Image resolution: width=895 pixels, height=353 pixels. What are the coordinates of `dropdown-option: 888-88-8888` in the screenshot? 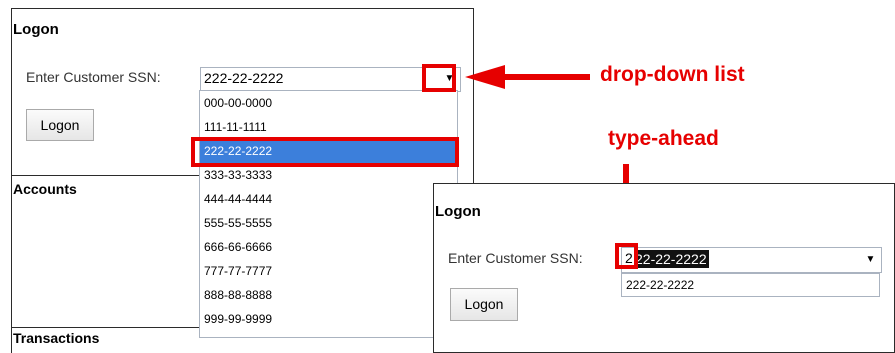 It's located at (328, 295).